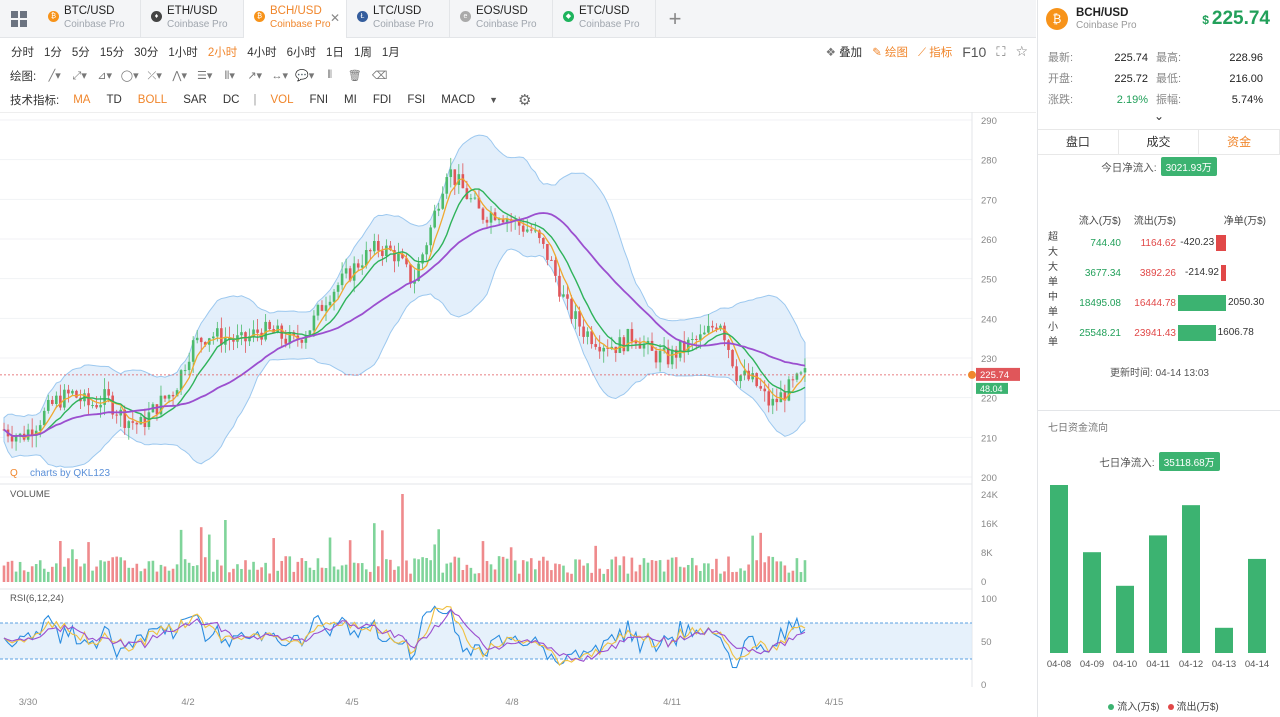 This screenshot has width=1280, height=717. Describe the element at coordinates (279, 75) in the screenshot. I see `measure-tool-icon: ↔▾` at that location.